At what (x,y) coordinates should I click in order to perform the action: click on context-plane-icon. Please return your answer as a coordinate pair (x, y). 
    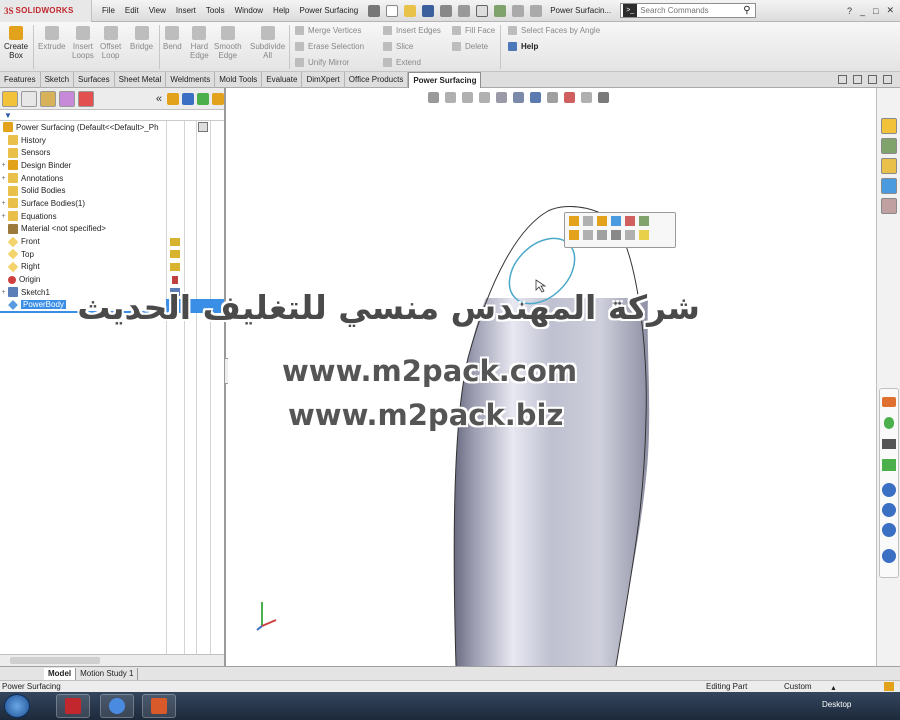
    Looking at the image, I should click on (630, 235).